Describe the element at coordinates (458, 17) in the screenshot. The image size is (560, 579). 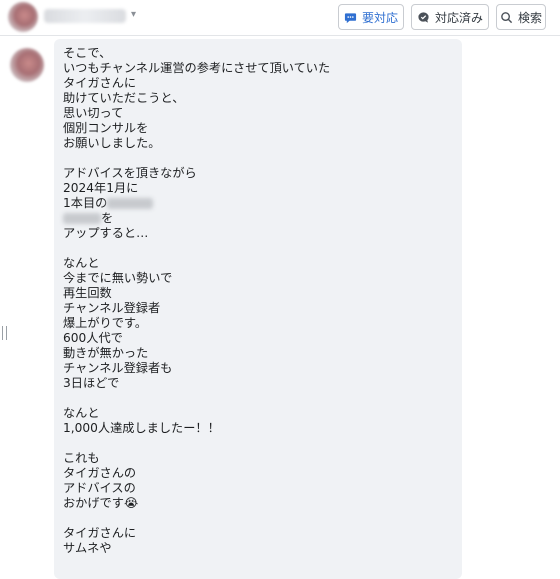
I see `resolved-button-label: 対応済み` at that location.